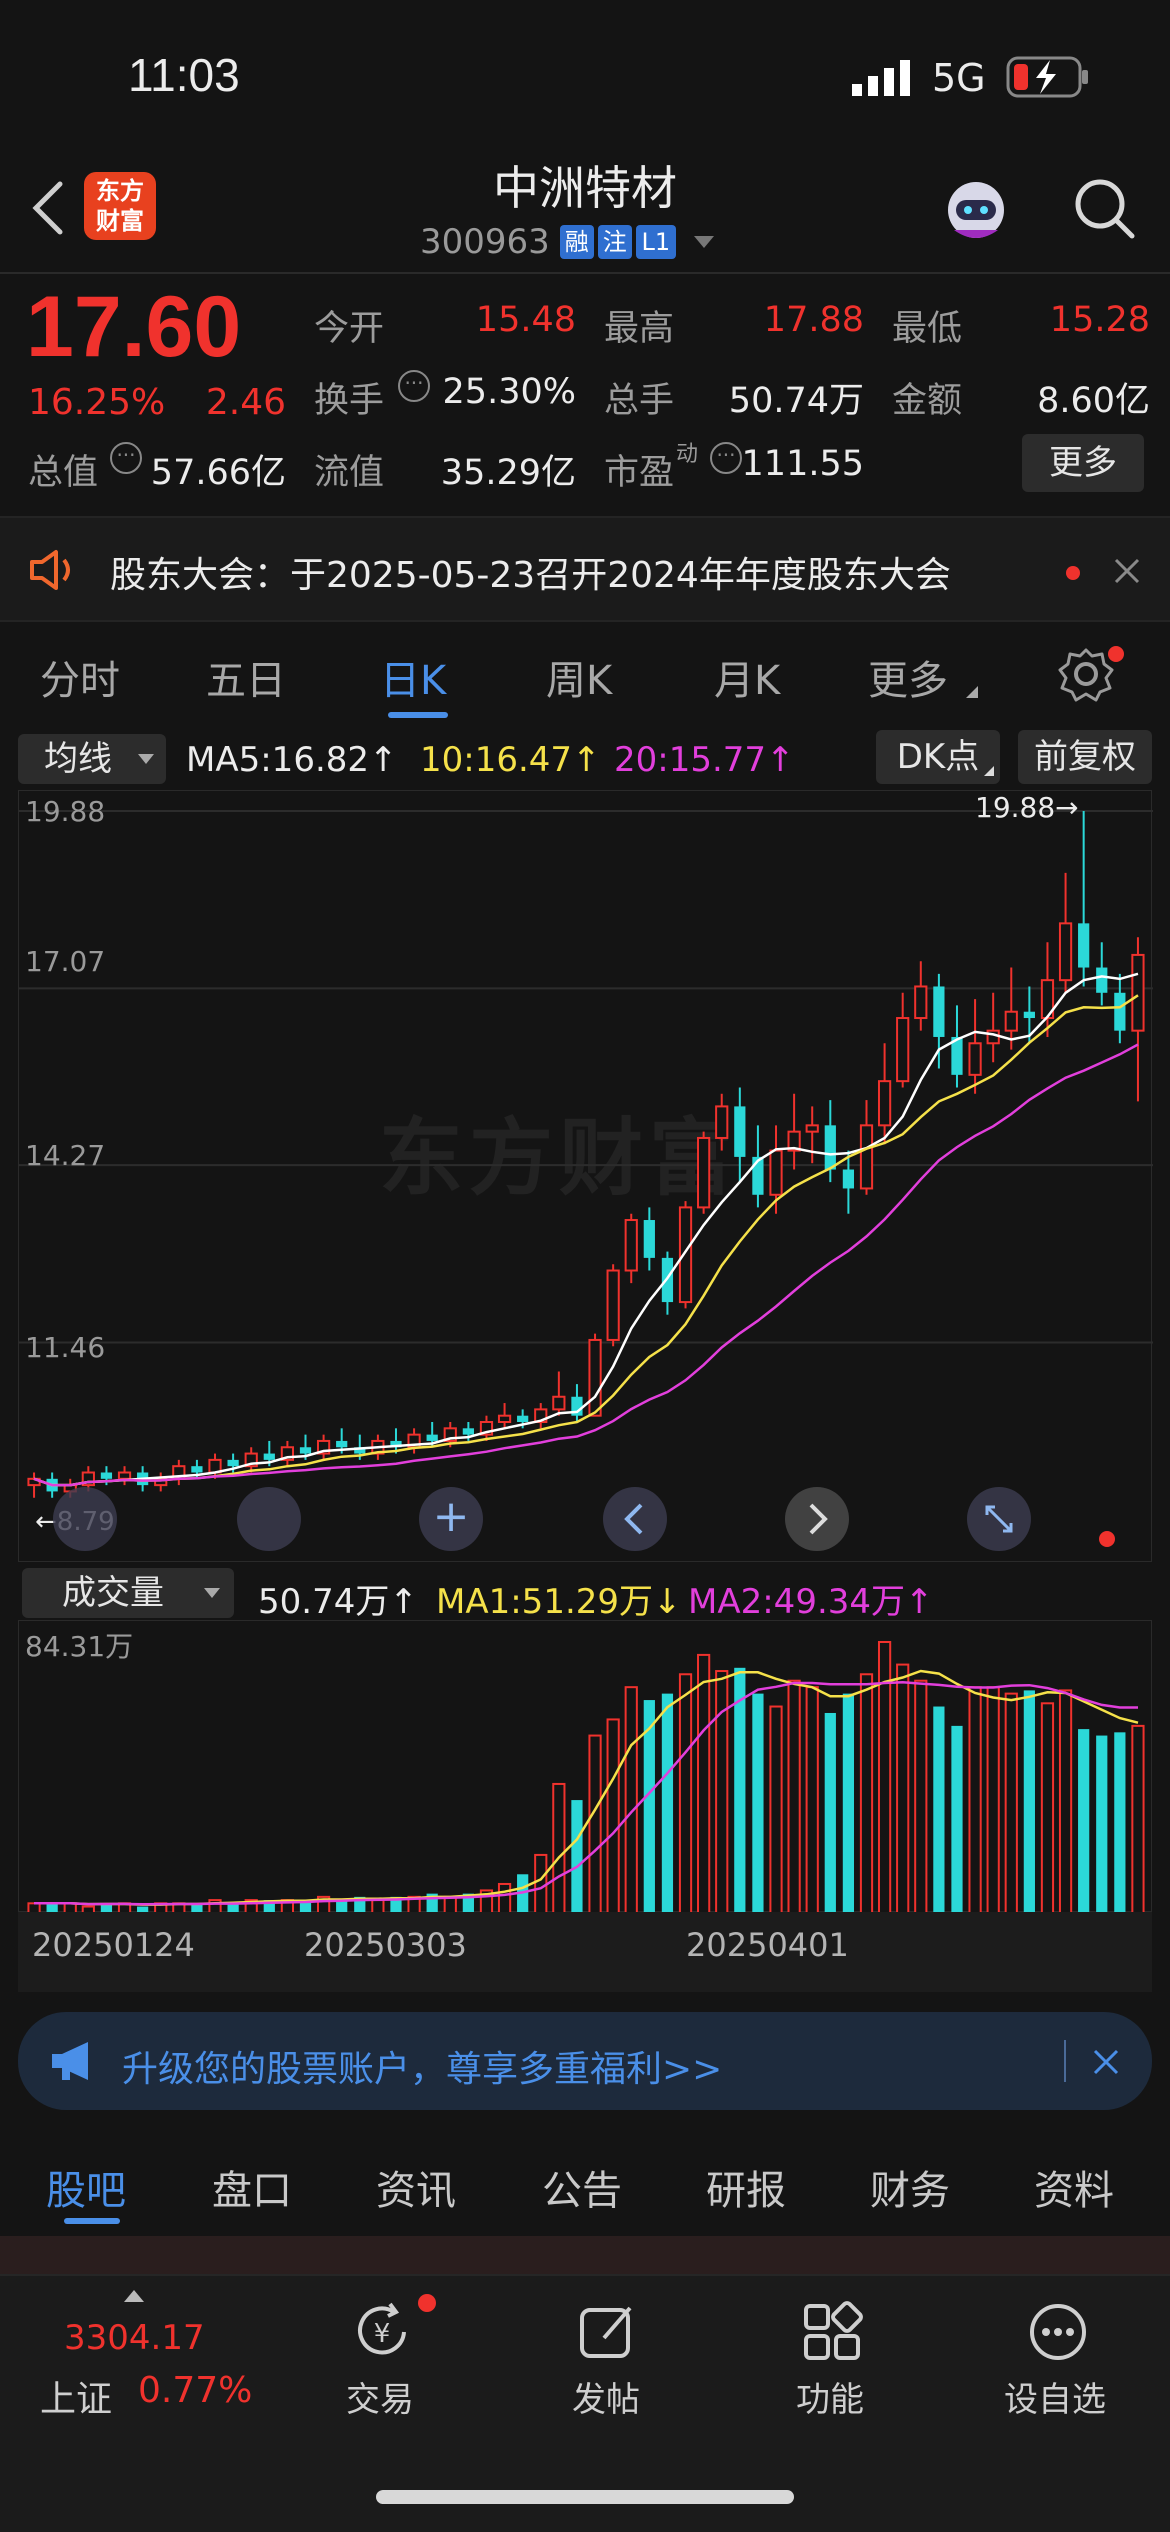 The width and height of the screenshot is (1170, 2532). I want to click on change-percent: 16.25%, so click(97, 402).